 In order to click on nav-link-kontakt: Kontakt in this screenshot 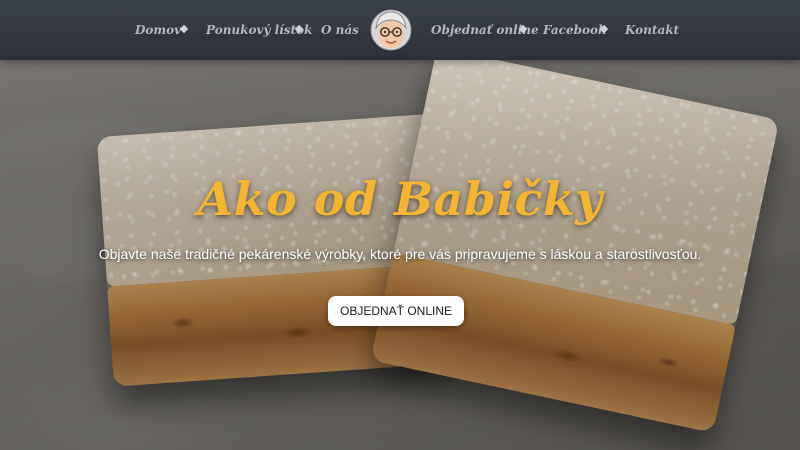, I will do `click(652, 30)`.